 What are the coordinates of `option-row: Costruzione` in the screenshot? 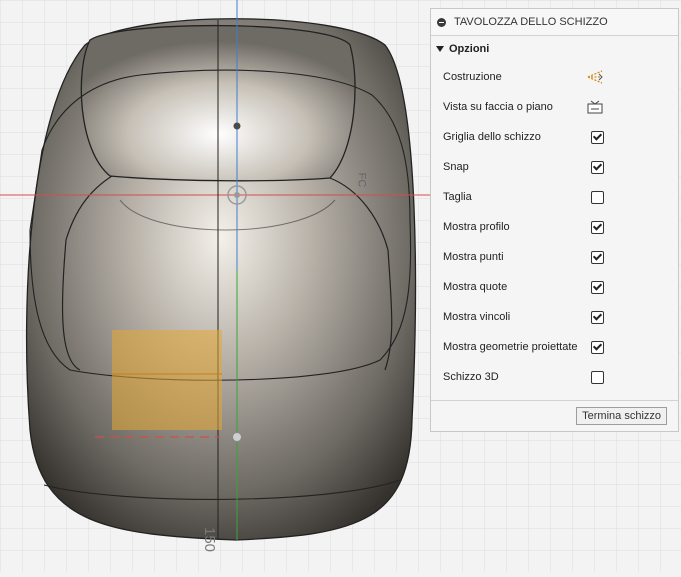 It's located at (554, 77).